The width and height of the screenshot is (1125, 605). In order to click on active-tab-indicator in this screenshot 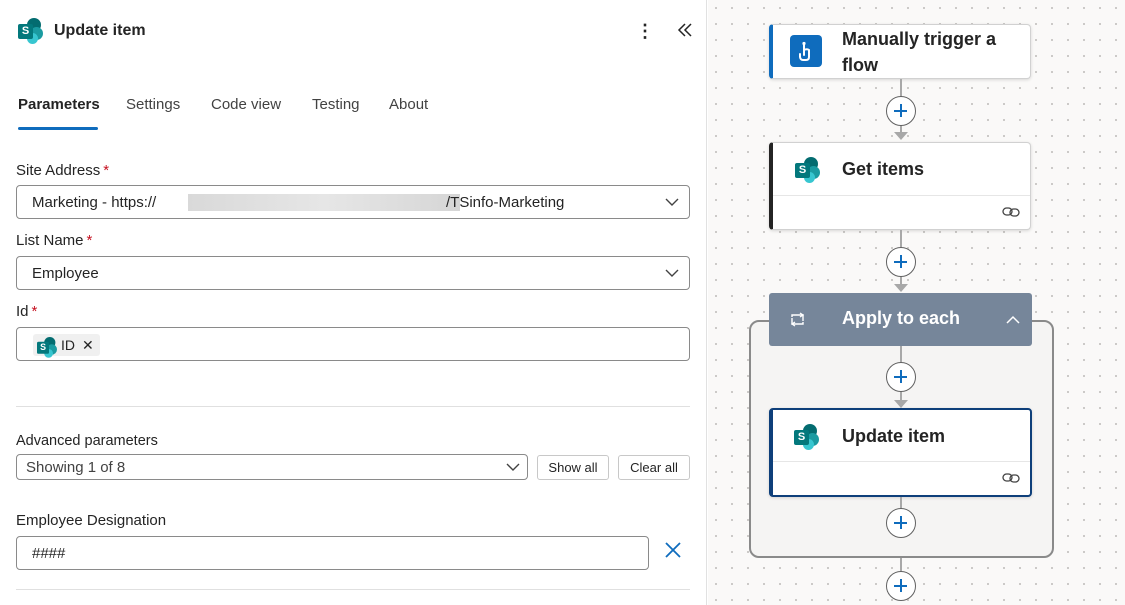, I will do `click(58, 128)`.